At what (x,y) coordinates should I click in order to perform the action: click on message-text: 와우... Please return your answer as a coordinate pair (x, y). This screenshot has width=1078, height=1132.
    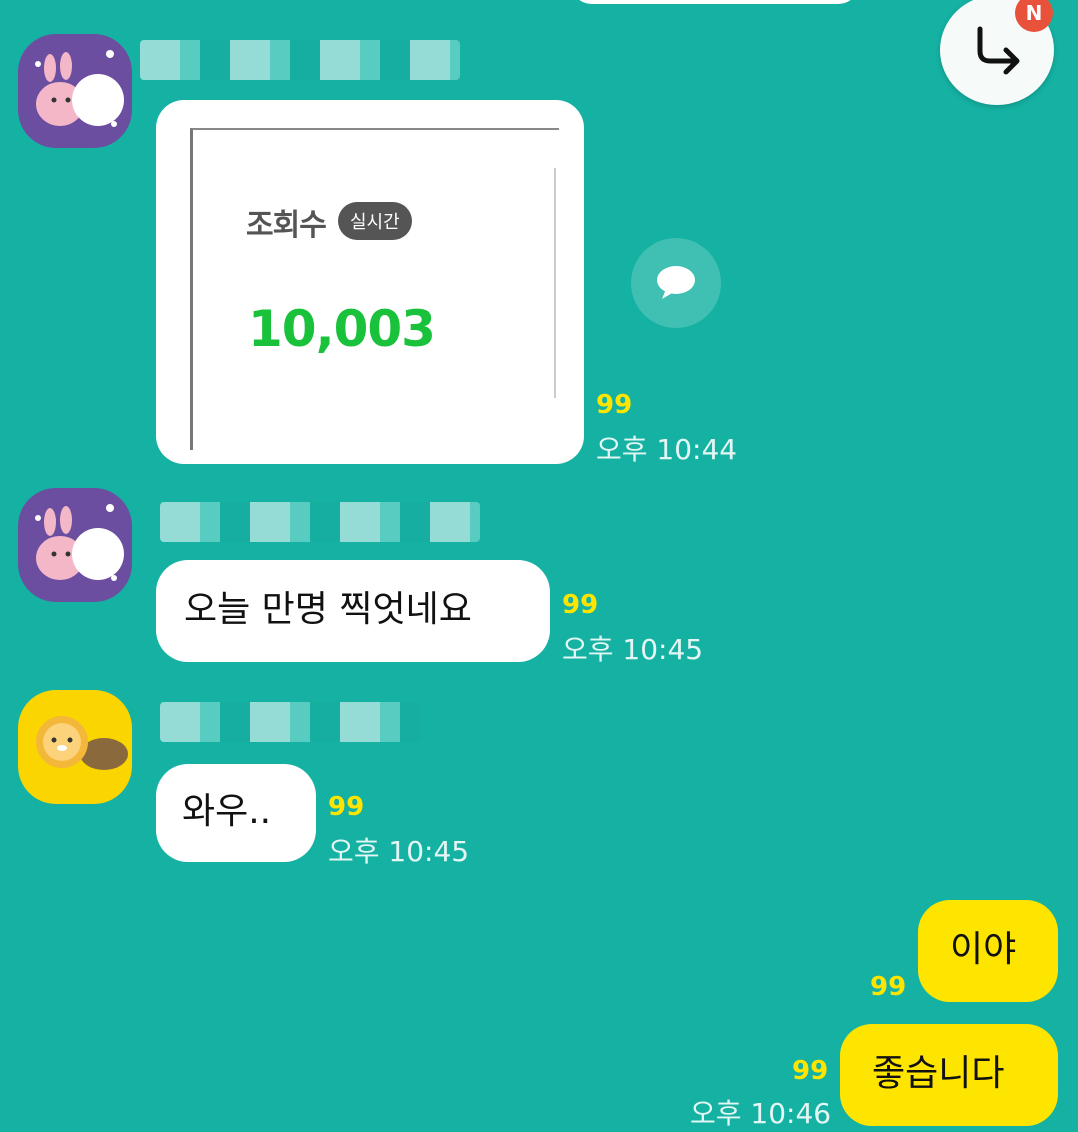
    Looking at the image, I should click on (227, 811).